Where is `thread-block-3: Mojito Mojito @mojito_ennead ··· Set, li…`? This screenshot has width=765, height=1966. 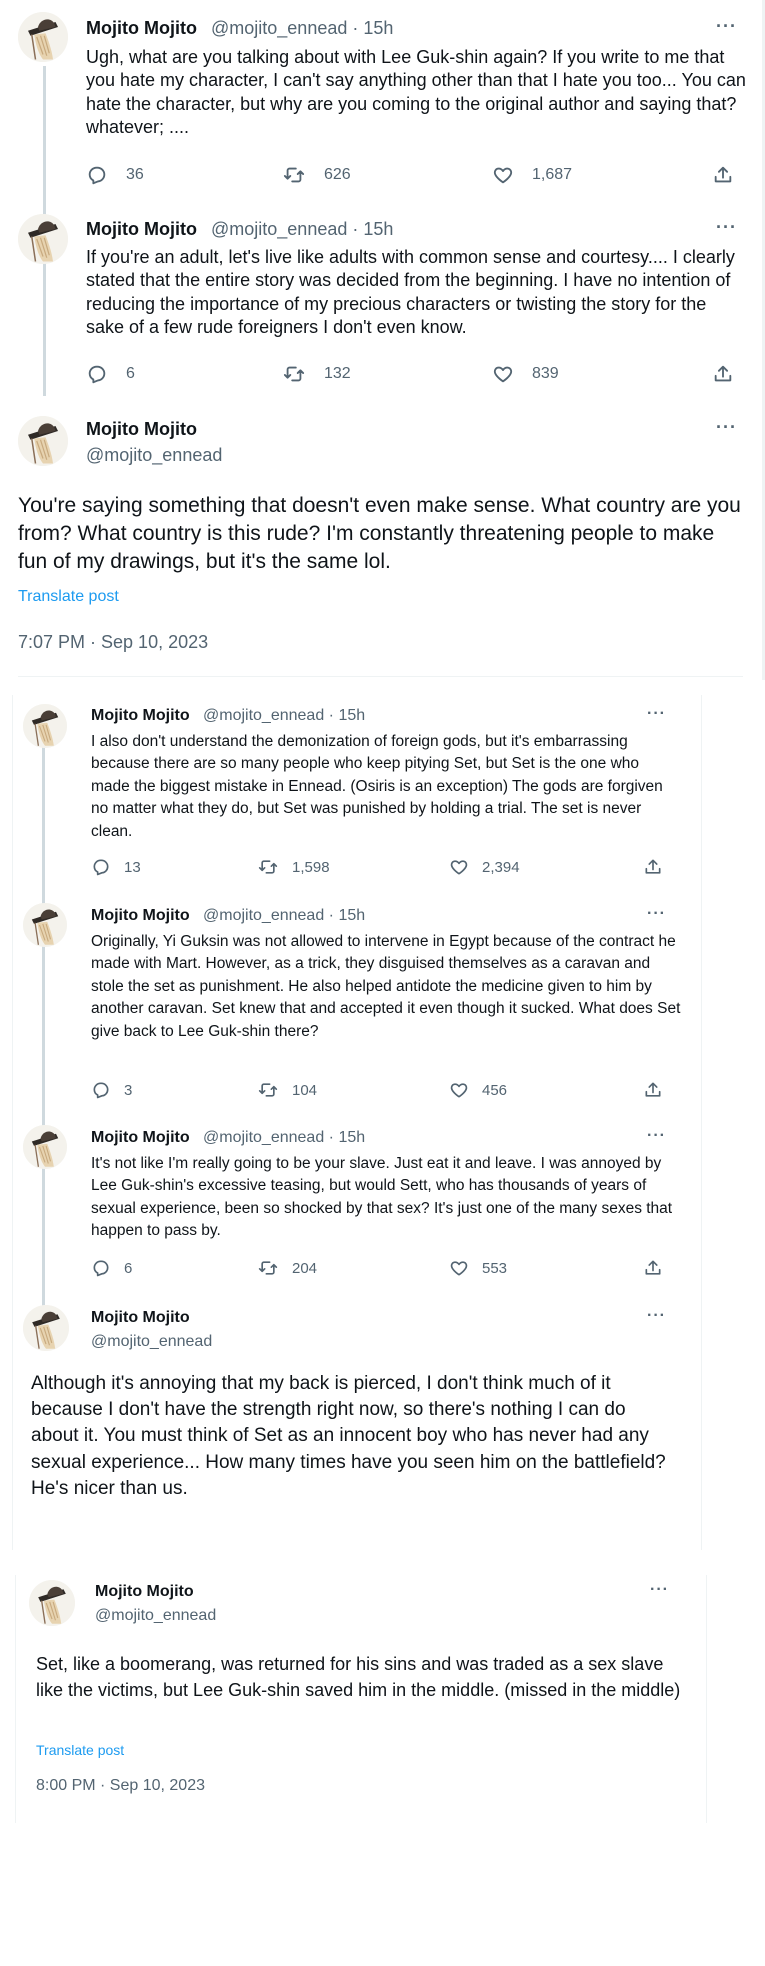 thread-block-3: Mojito Mojito @mojito_ennead ··· Set, li… is located at coordinates (361, 1699).